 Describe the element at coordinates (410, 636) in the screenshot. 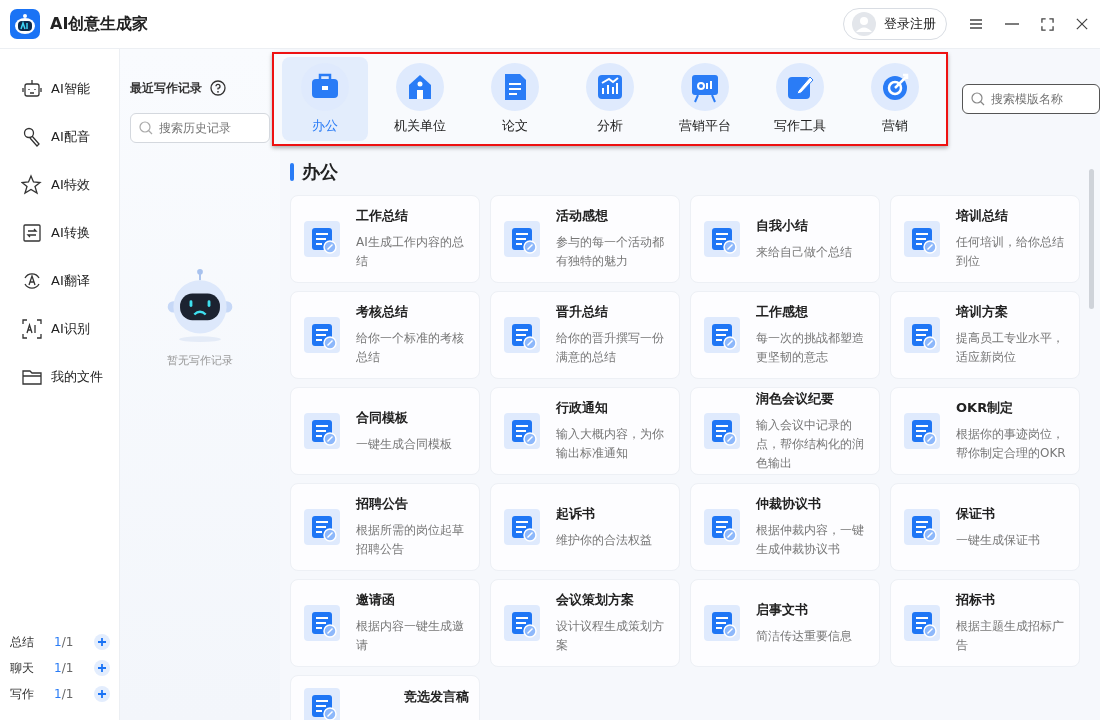

I see `card-description: 根据内容一键生成邀请` at that location.